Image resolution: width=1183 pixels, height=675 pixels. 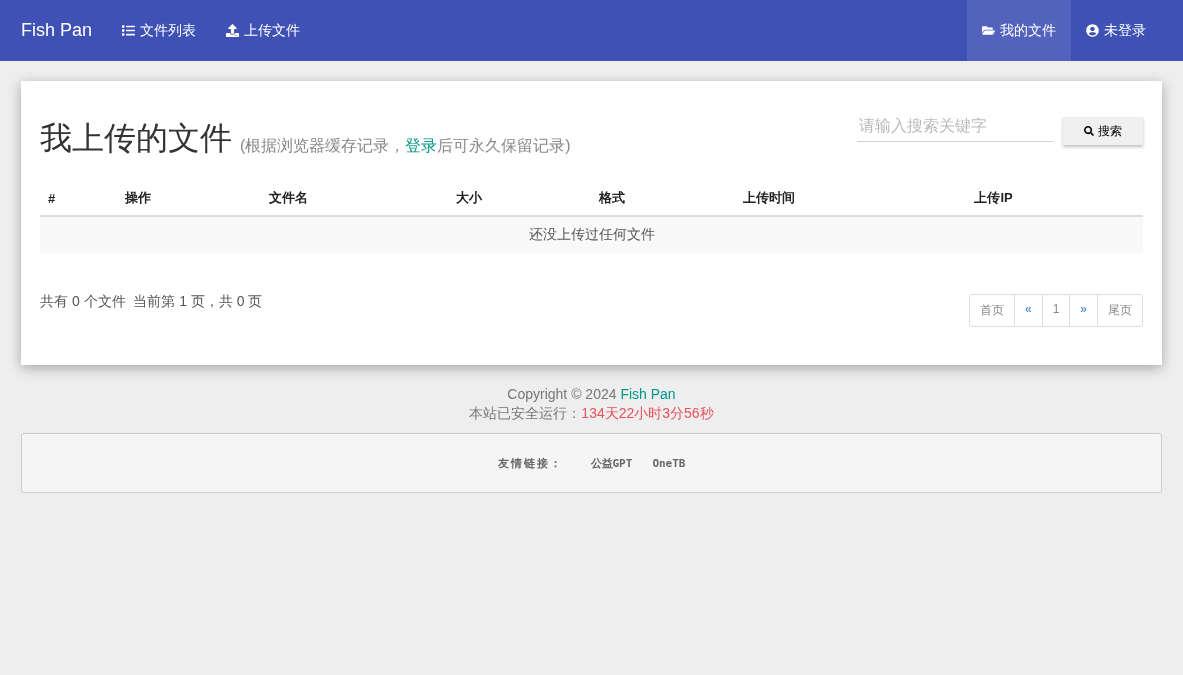 What do you see at coordinates (591, 394) in the screenshot?
I see `copyright-text: Copyright © 2024 Fish Pan` at bounding box center [591, 394].